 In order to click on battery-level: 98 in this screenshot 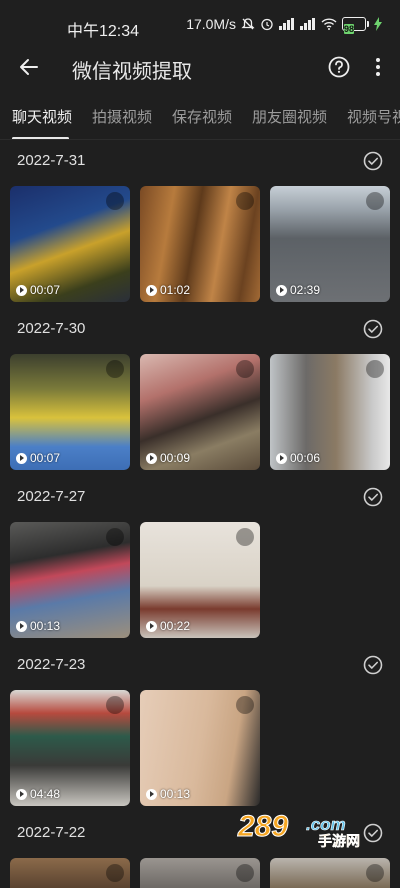, I will do `click(349, 29)`.